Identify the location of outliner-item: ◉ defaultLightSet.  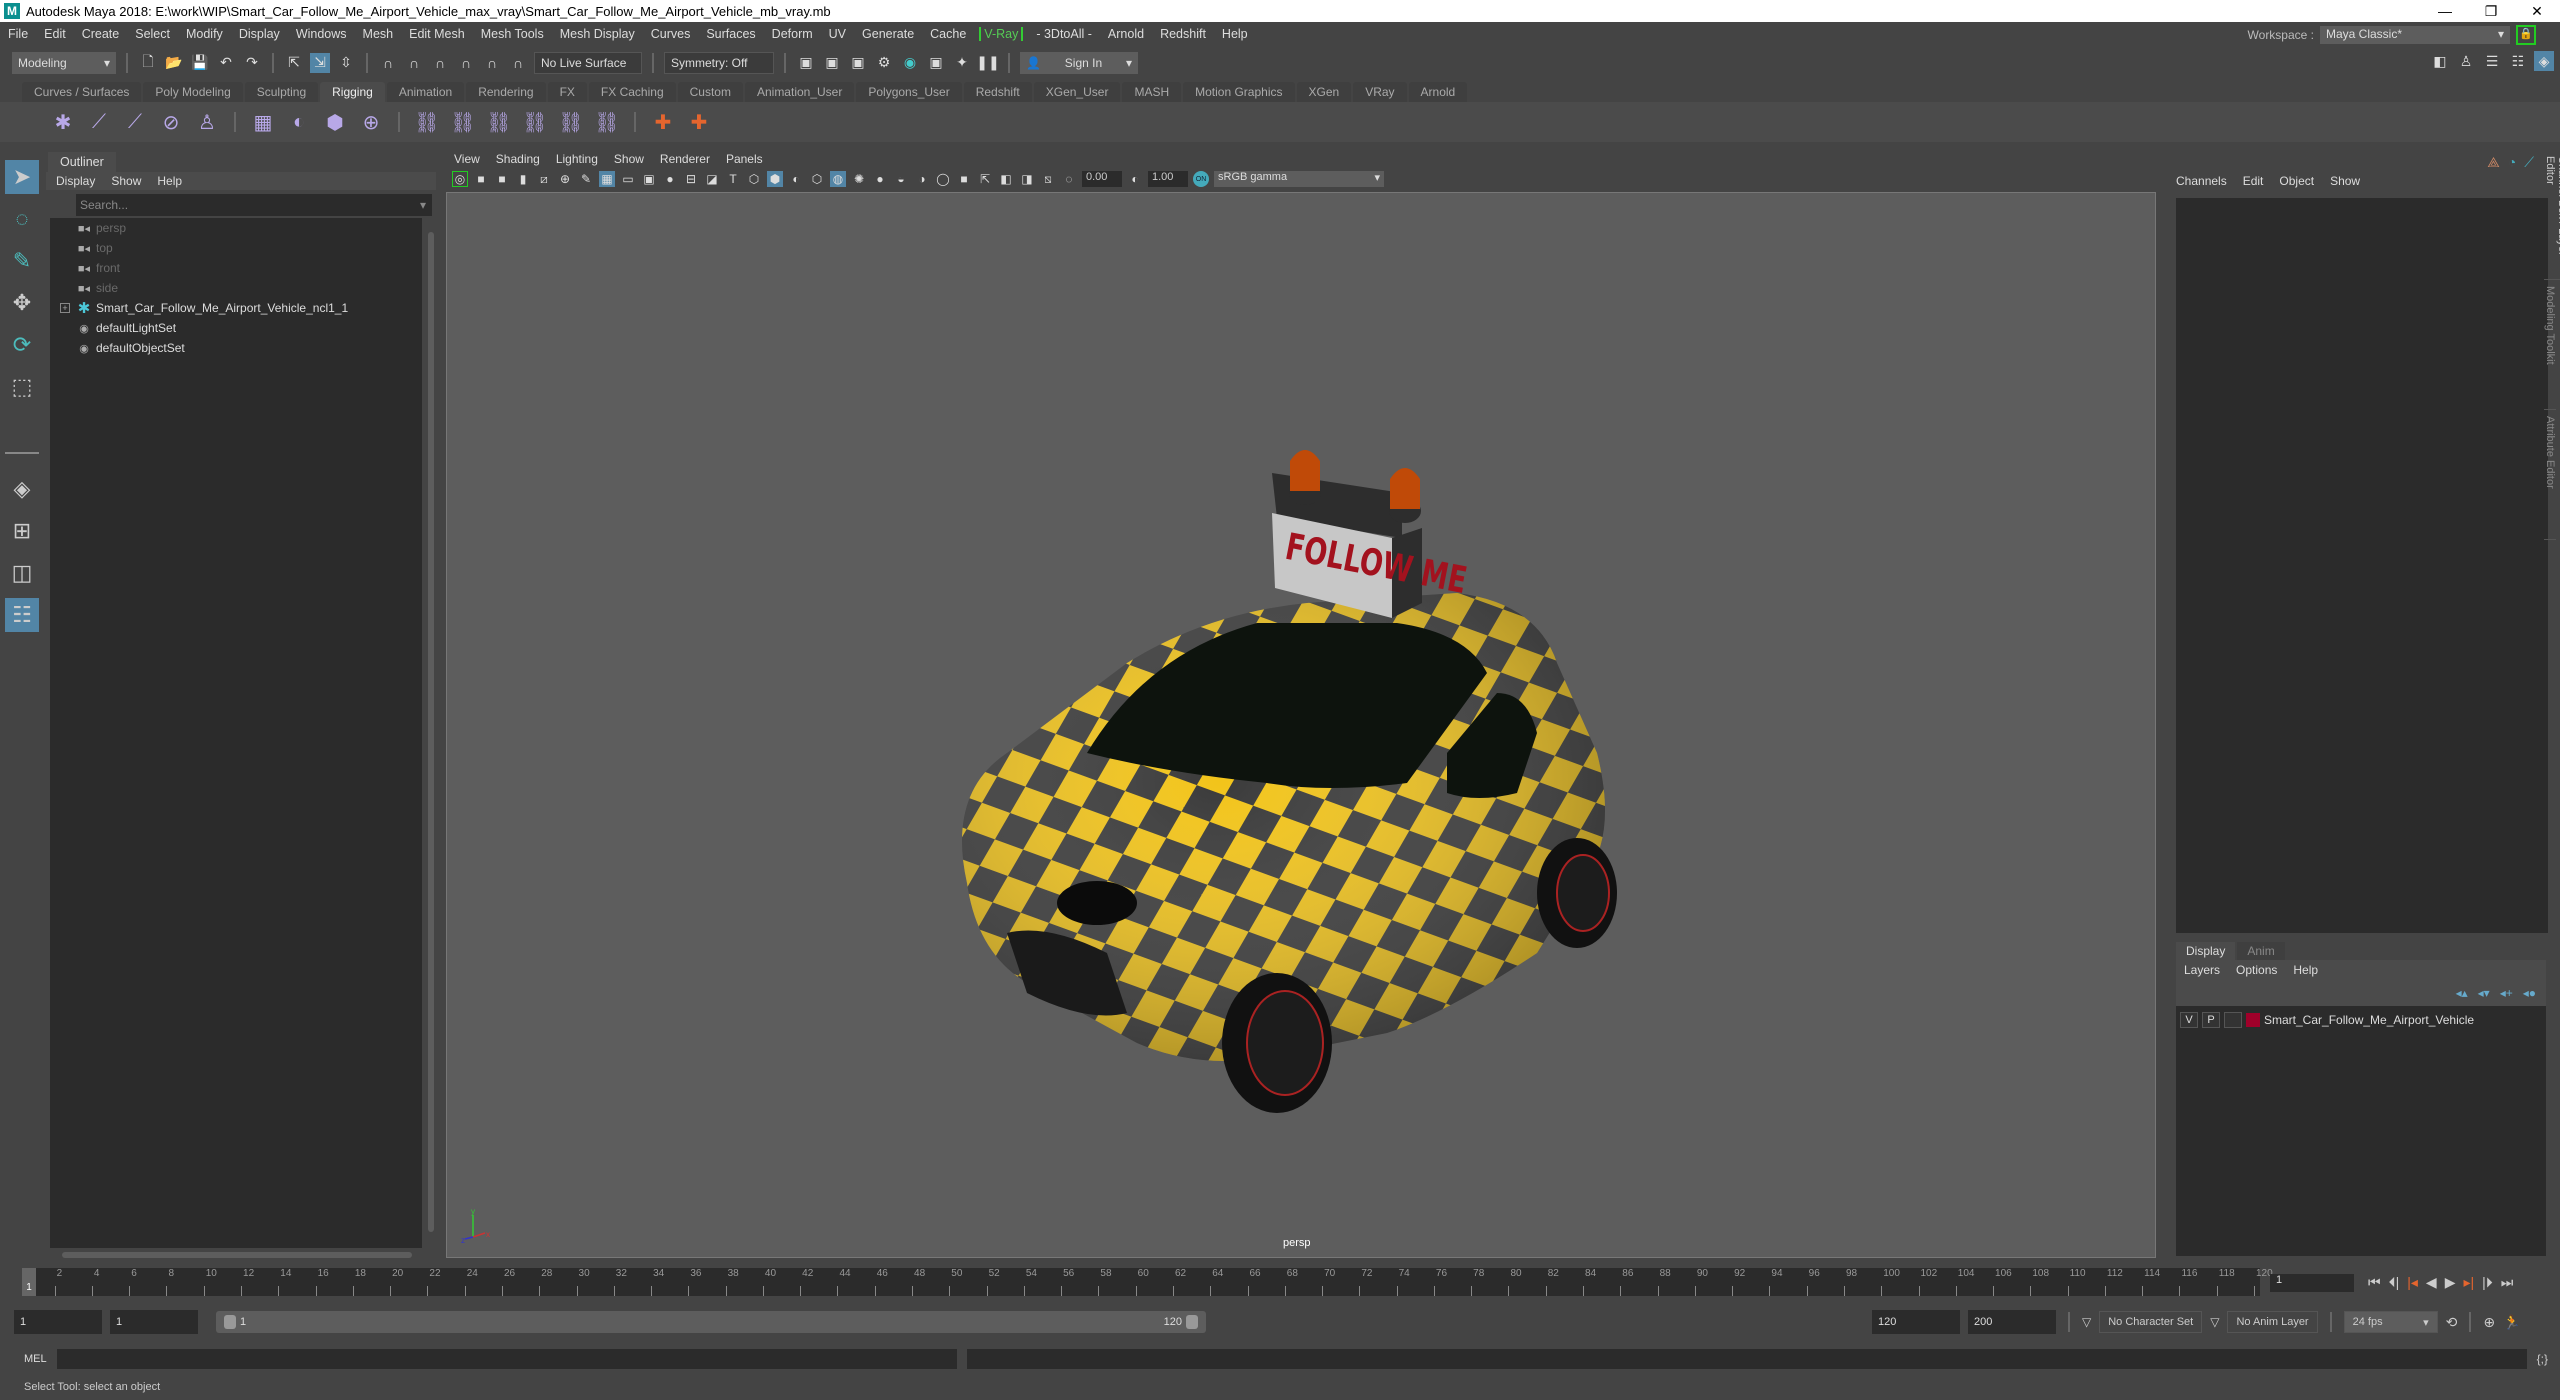
(236, 328).